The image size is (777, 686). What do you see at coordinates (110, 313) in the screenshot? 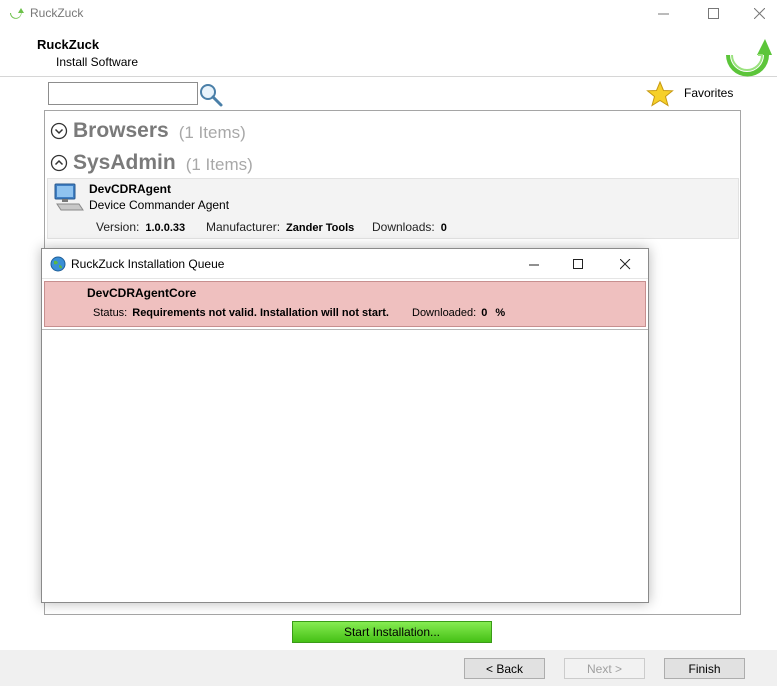
I see `status-label: Status:` at bounding box center [110, 313].